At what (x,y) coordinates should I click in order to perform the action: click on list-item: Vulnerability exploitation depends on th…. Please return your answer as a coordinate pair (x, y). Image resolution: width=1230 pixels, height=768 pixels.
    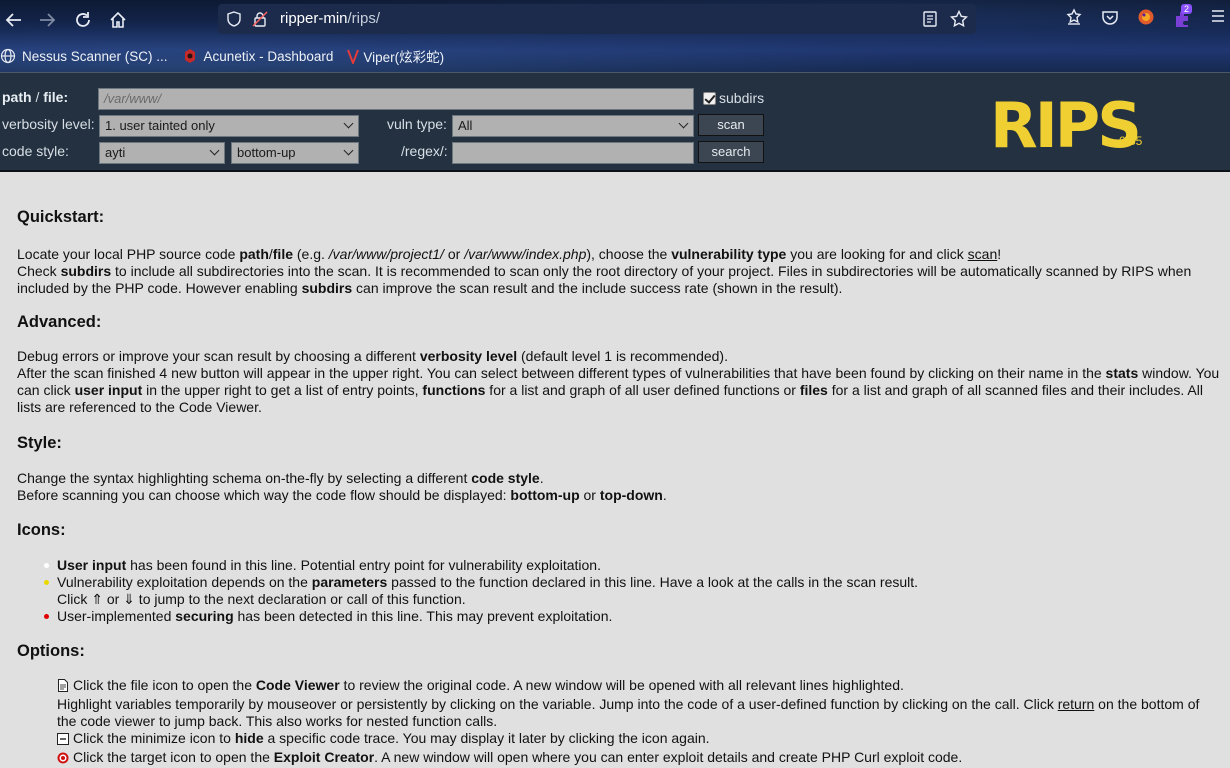
    Looking at the image, I should click on (633, 591).